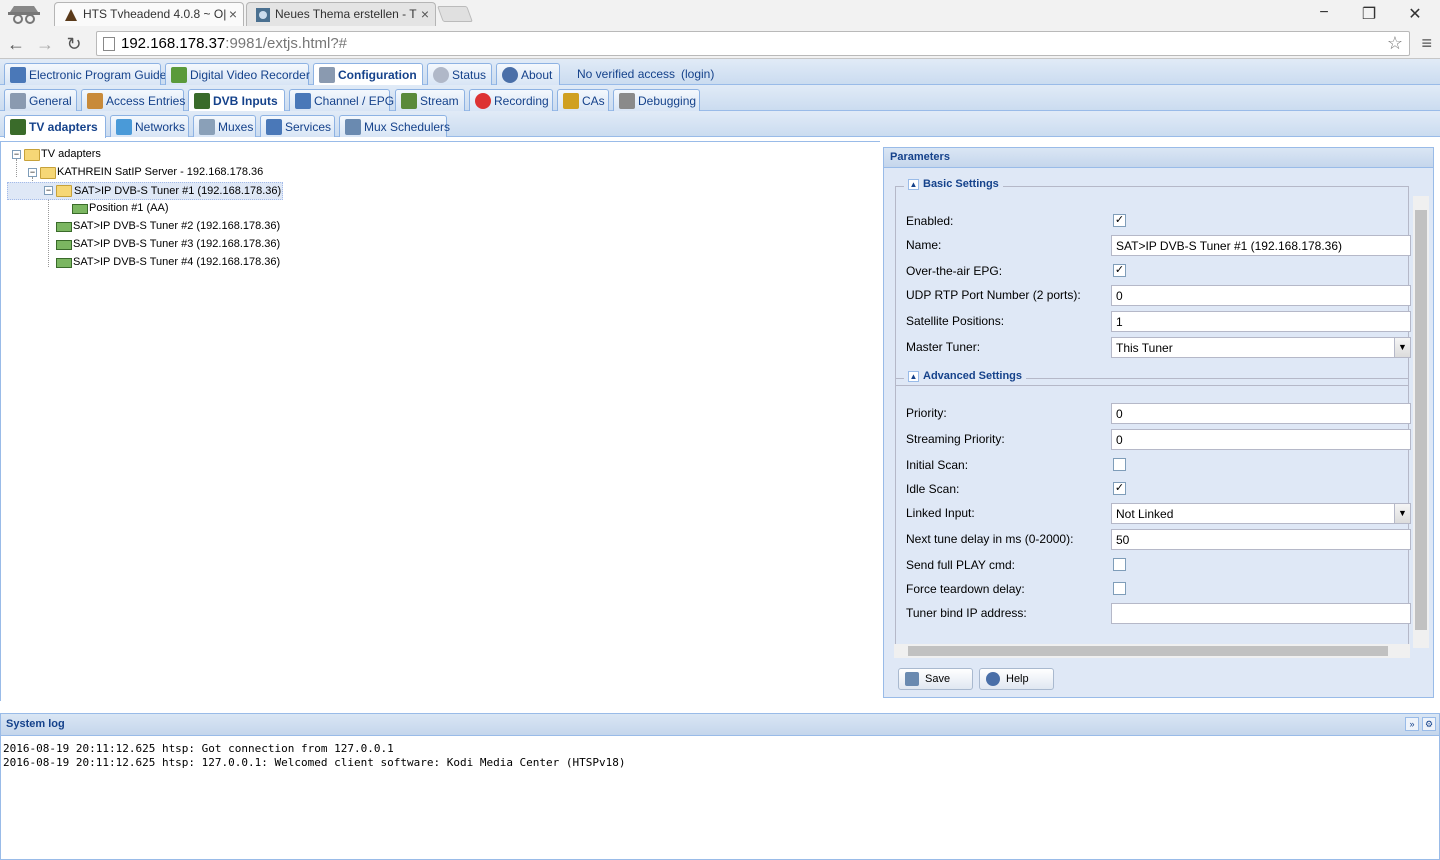 This screenshot has width=1440, height=860. Describe the element at coordinates (571, 101) in the screenshot. I see `key-icon` at that location.